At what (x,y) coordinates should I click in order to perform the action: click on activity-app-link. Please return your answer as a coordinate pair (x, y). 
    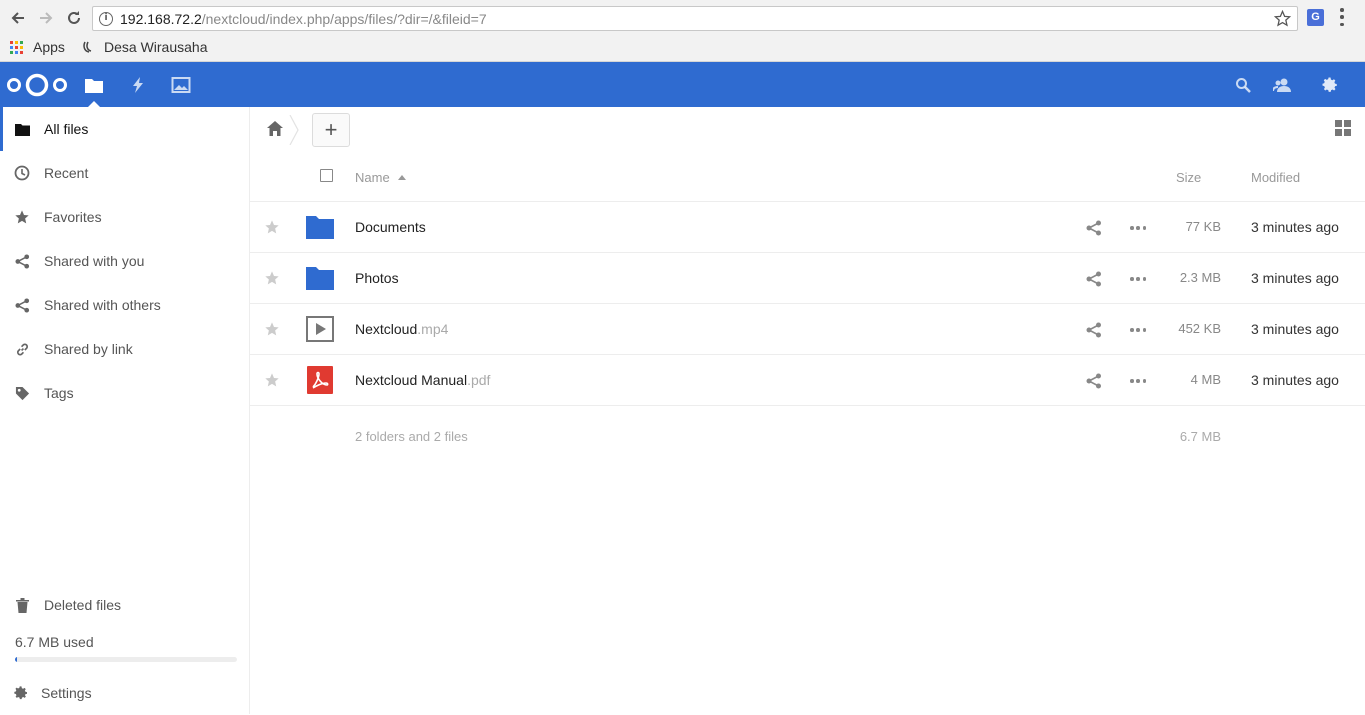
    Looking at the image, I should click on (138, 85).